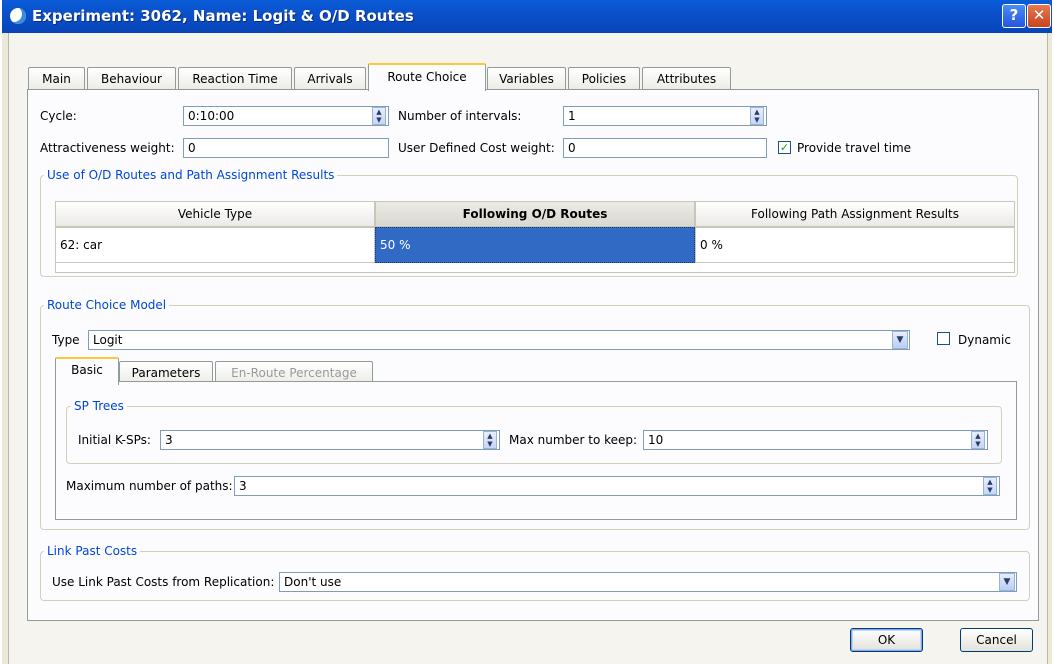  Describe the element at coordinates (330, 440) in the screenshot. I see `initial-ksps-input: 3` at that location.